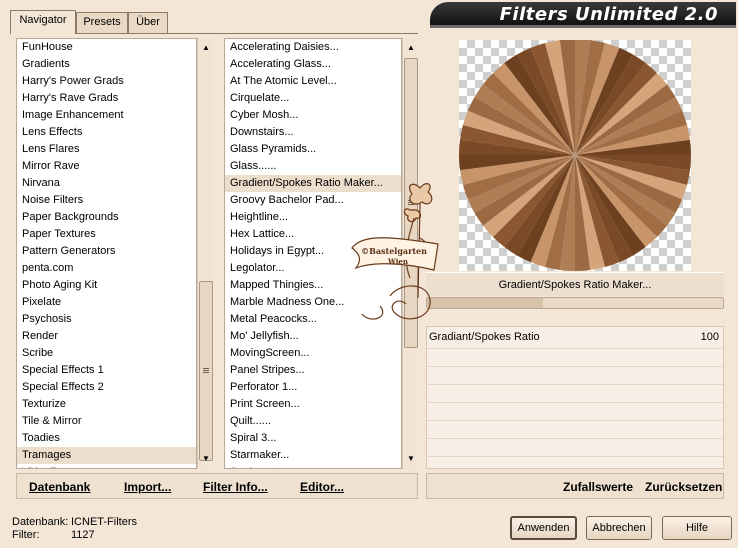  What do you see at coordinates (106, 421) in the screenshot?
I see `category-item: Tile & Mirror` at bounding box center [106, 421].